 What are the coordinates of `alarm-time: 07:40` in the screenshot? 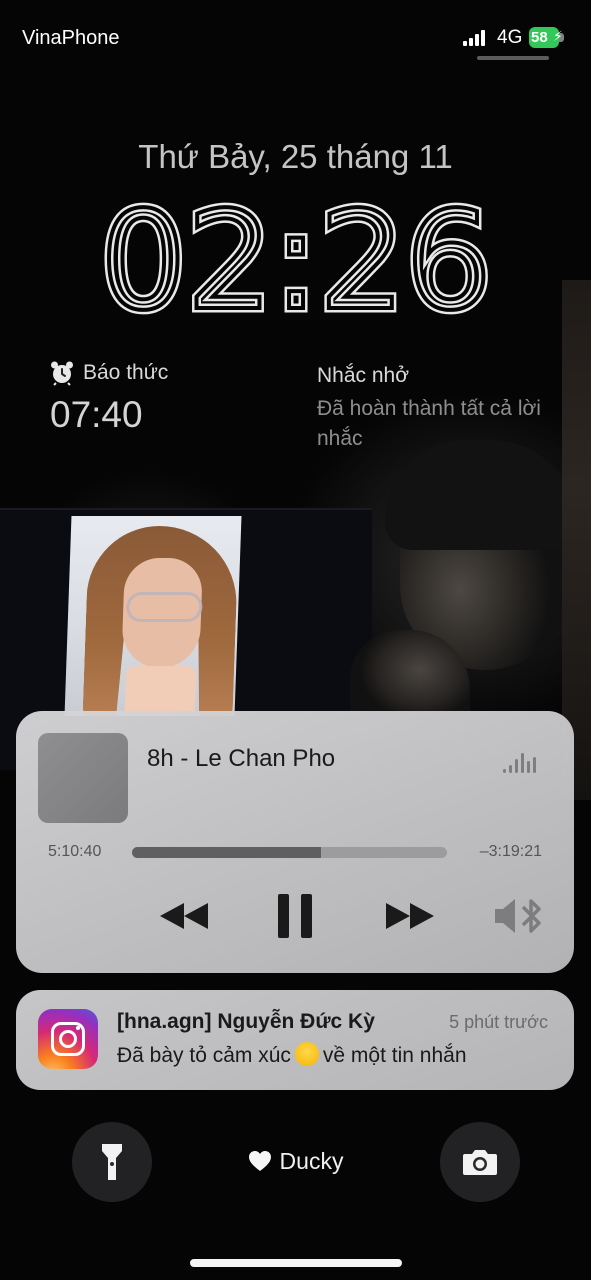 It's located at (96, 414).